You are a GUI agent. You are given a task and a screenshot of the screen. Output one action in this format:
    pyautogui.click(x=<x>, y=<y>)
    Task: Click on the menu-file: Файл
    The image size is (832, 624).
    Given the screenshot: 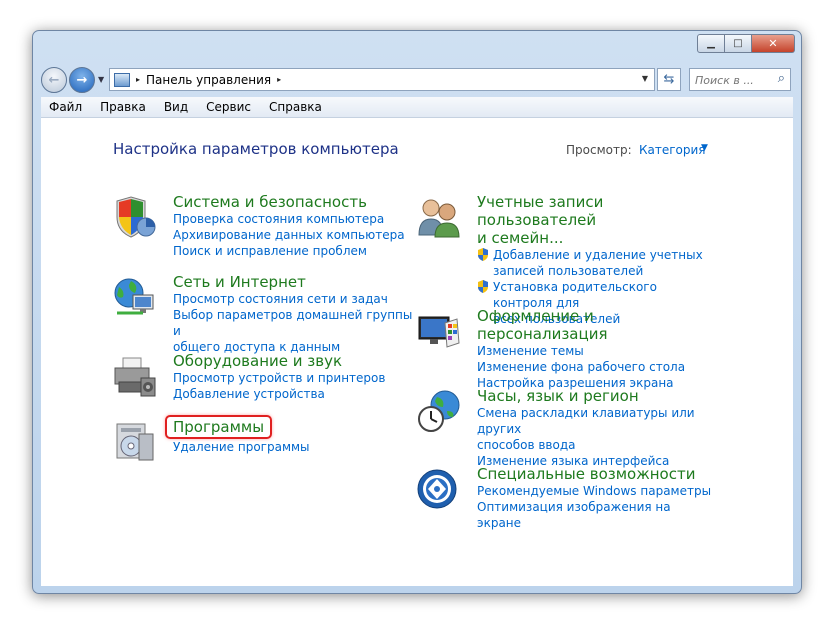 What is the action you would take?
    pyautogui.click(x=65, y=107)
    